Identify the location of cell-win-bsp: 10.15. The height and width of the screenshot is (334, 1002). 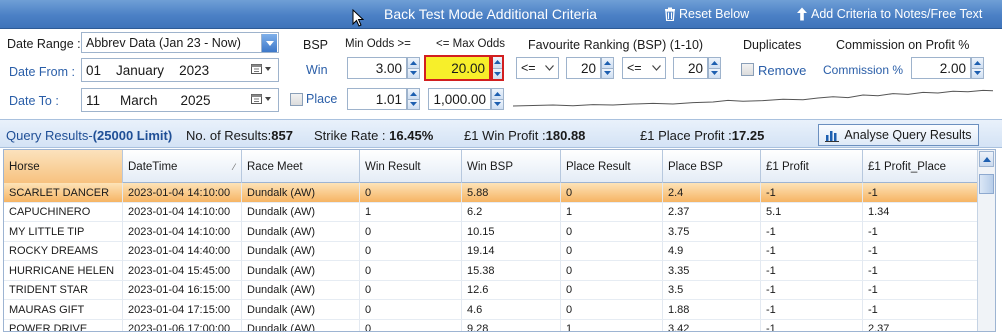
(511, 231).